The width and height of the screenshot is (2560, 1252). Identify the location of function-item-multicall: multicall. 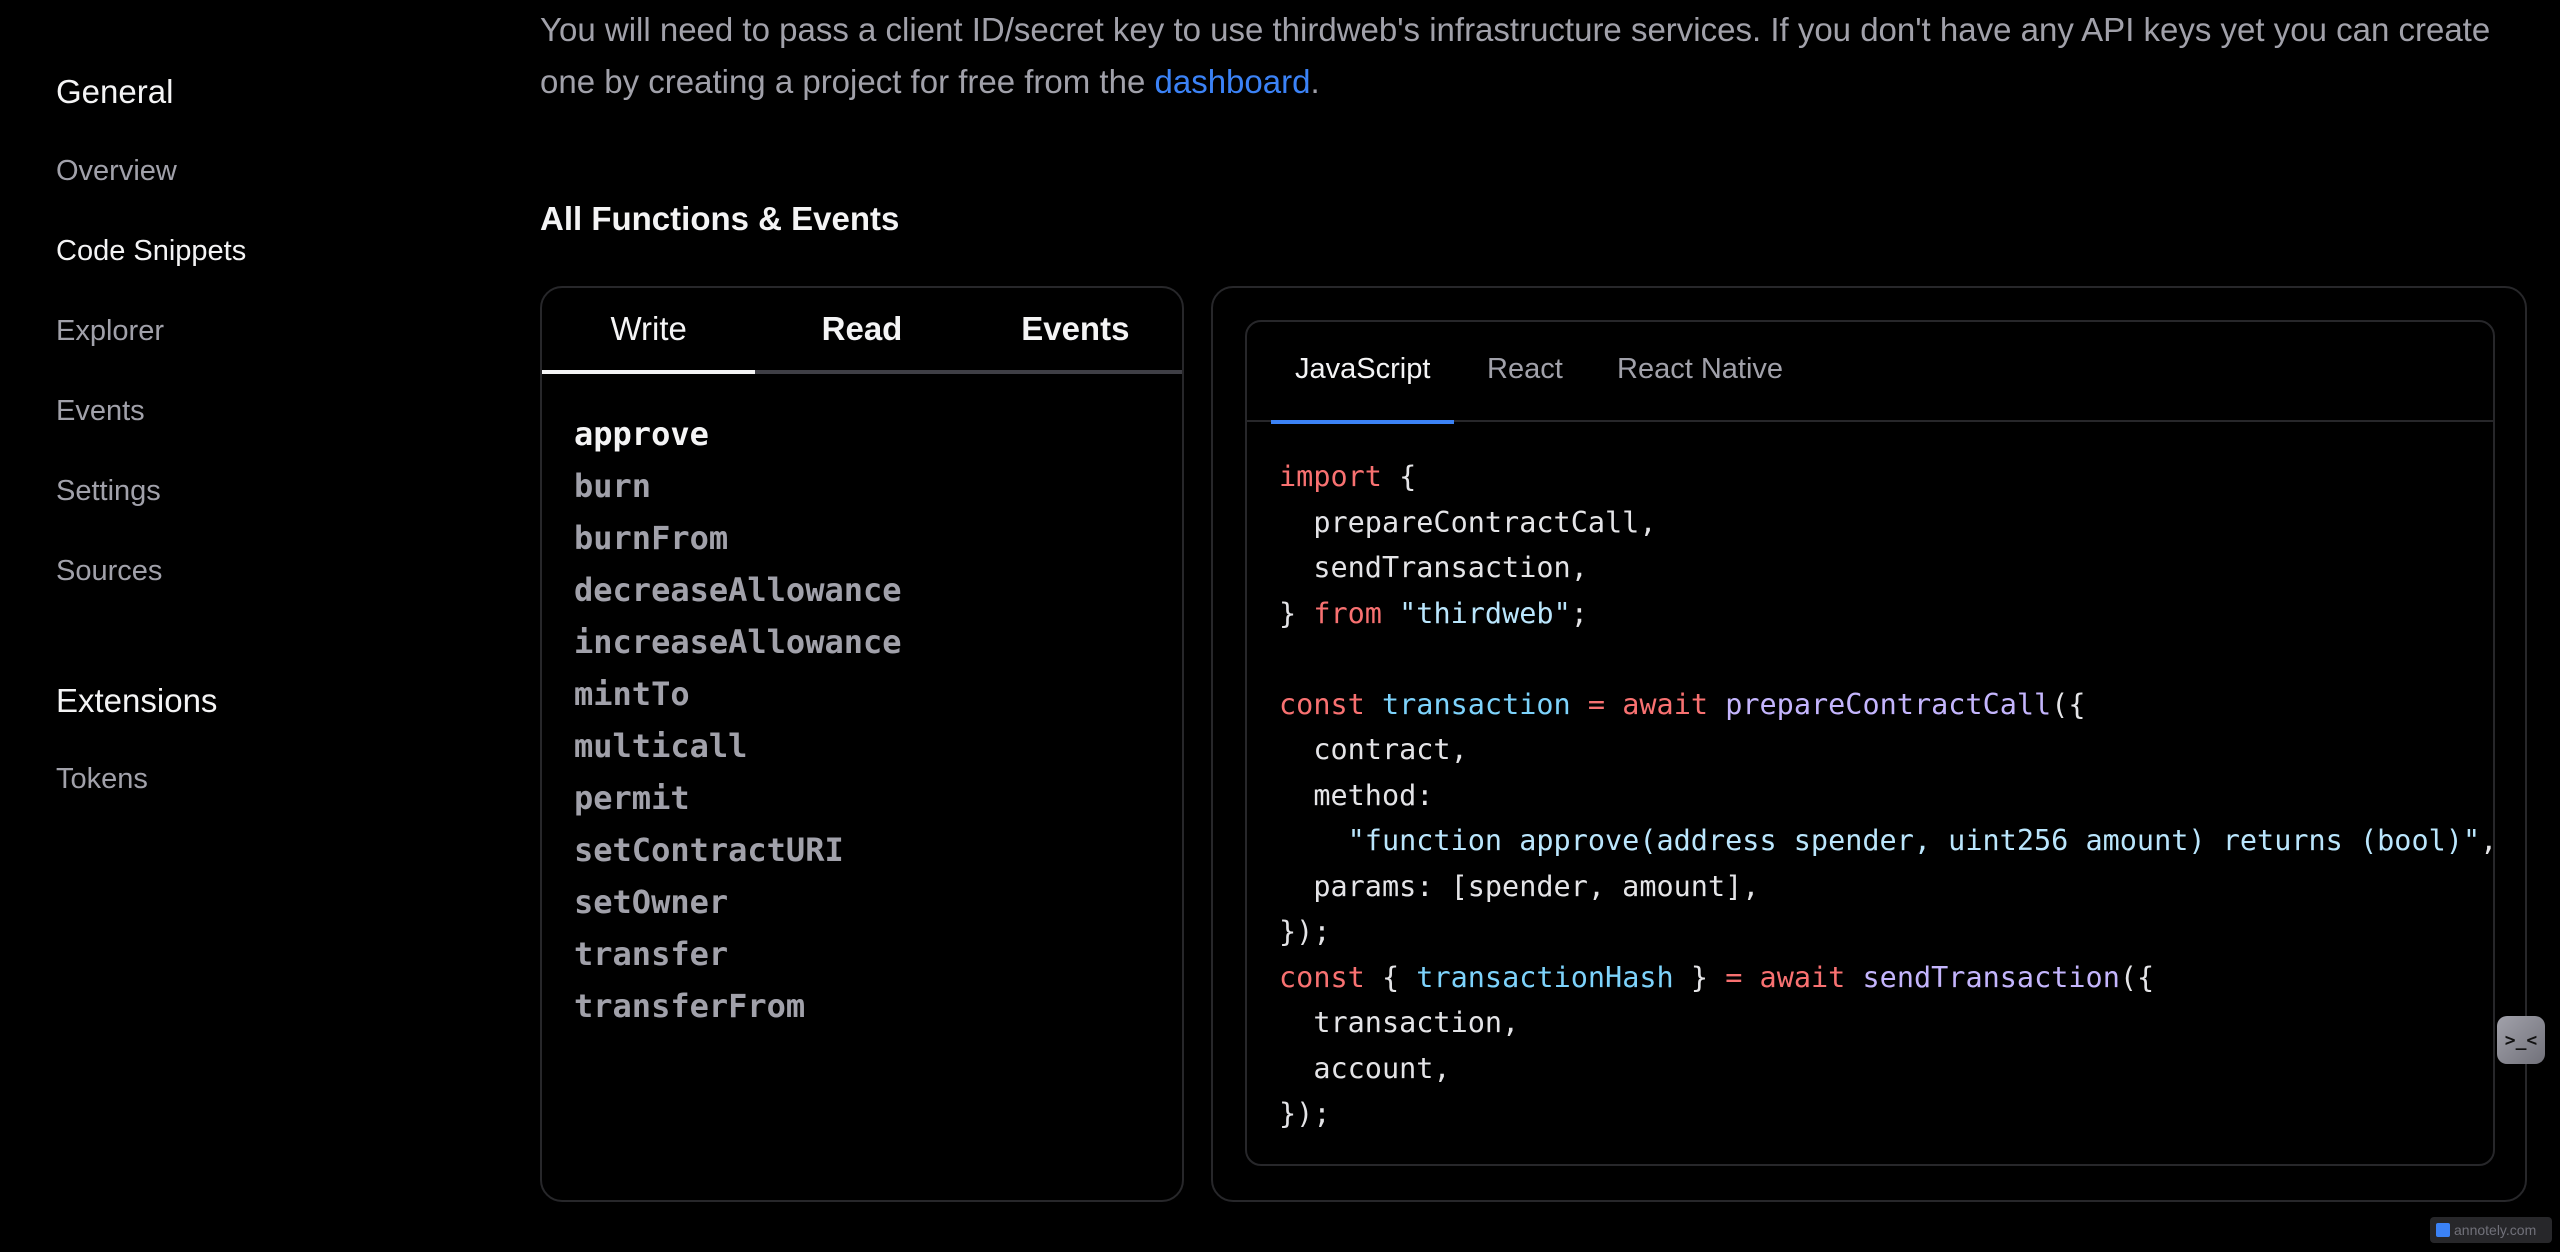
(738, 746).